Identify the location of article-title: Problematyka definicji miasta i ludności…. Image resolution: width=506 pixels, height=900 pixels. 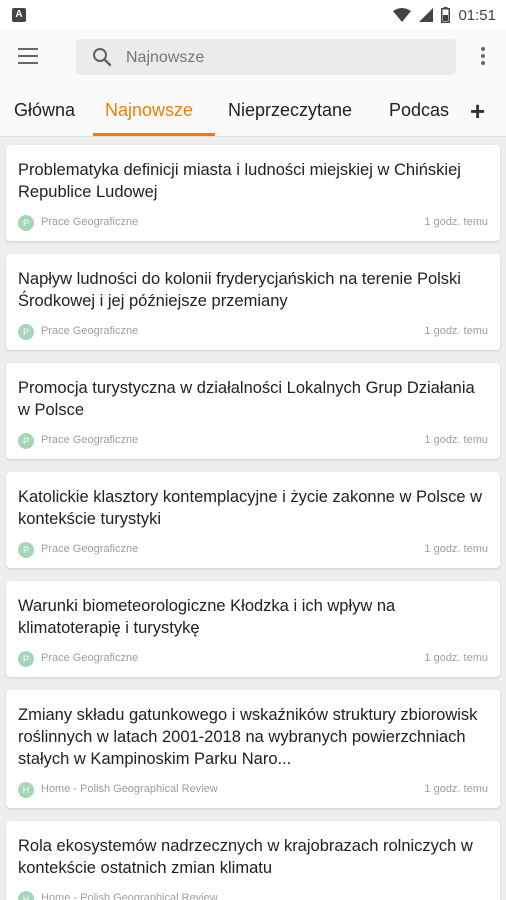
(239, 181).